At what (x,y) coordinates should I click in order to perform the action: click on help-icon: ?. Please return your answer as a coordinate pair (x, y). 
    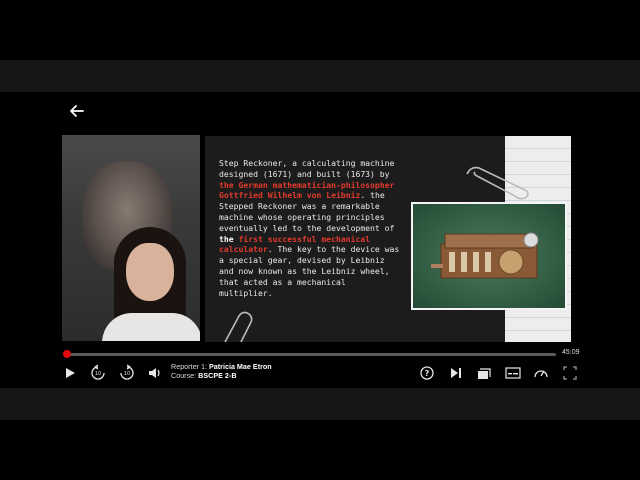
    Looking at the image, I should click on (427, 373).